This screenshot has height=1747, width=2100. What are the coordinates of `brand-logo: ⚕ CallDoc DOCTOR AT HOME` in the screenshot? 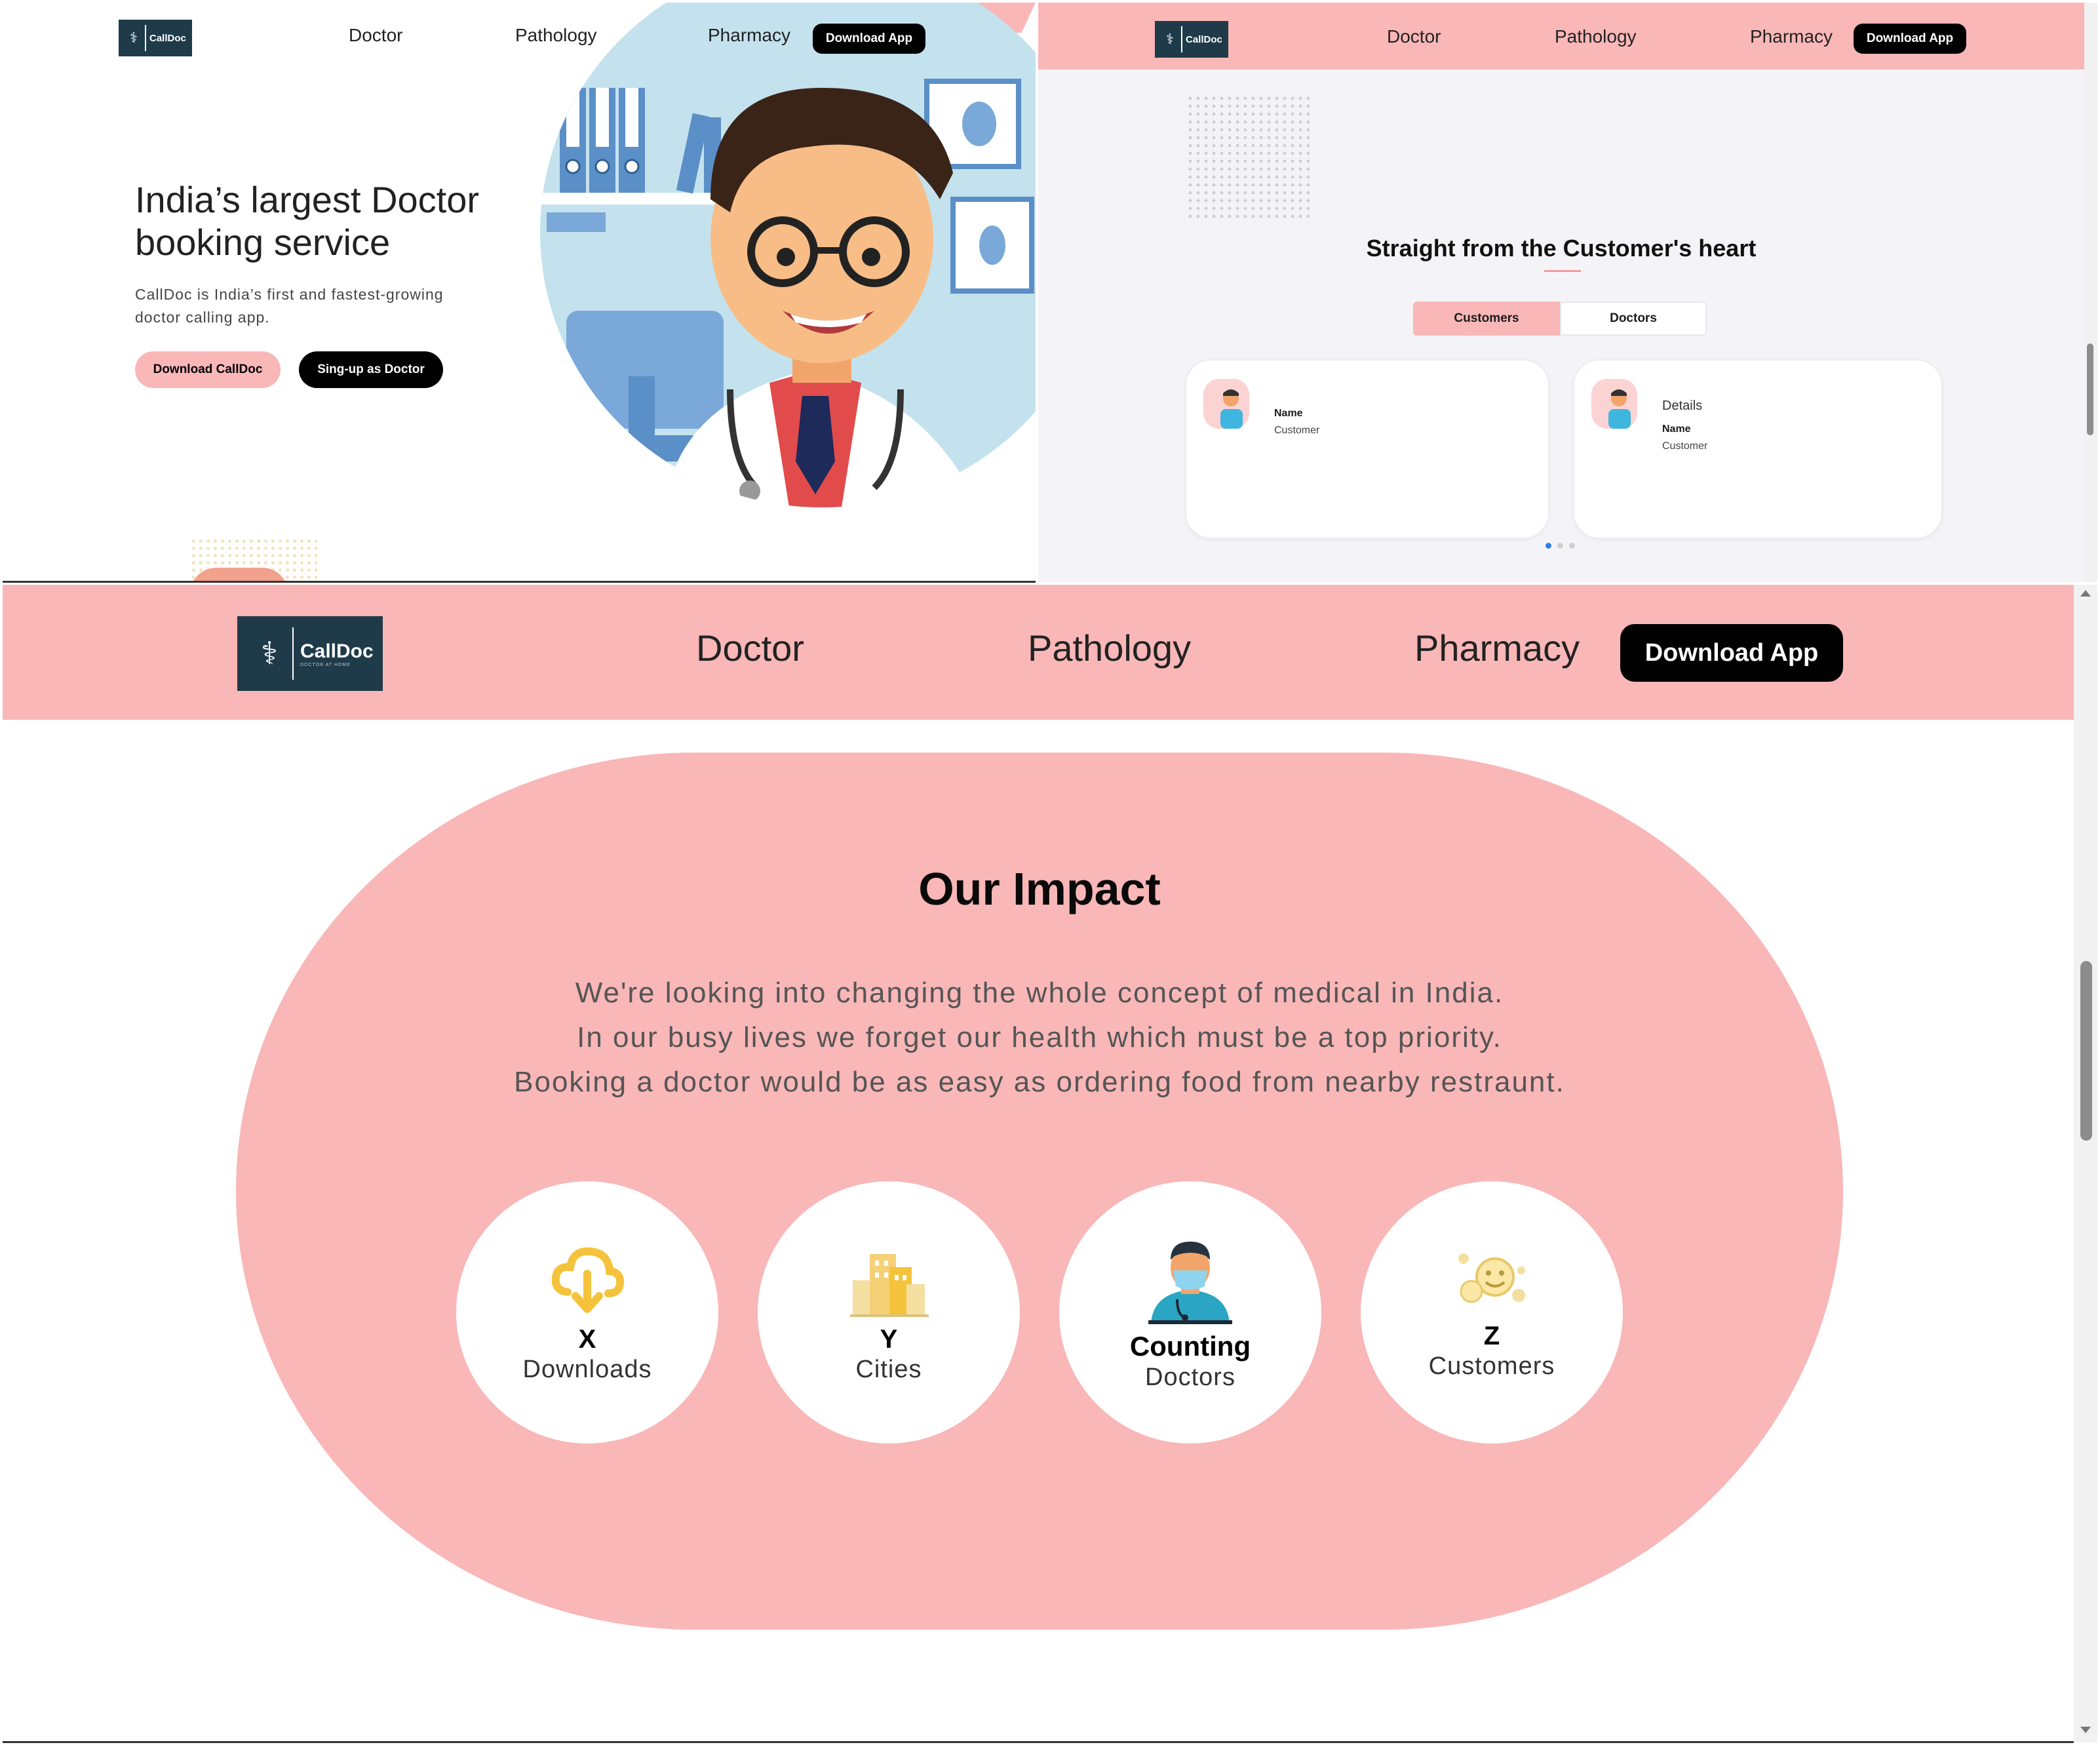 It's located at (310, 653).